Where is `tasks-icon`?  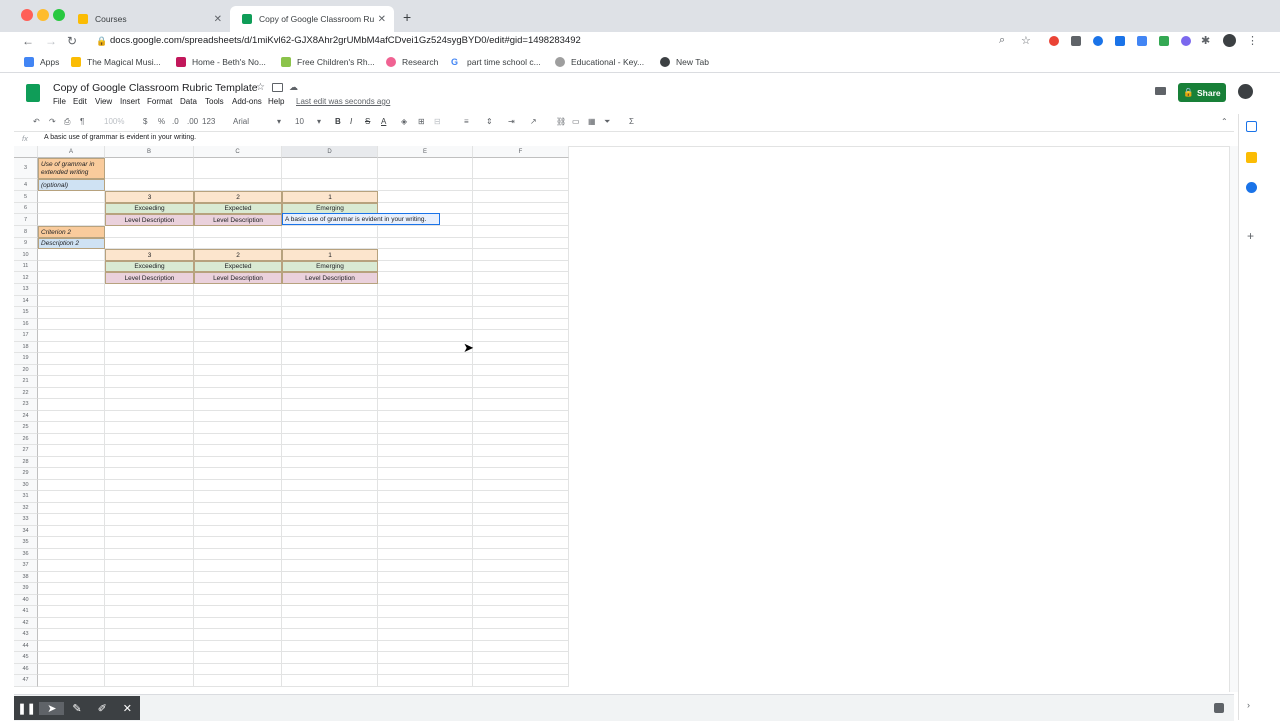 tasks-icon is located at coordinates (1251, 187).